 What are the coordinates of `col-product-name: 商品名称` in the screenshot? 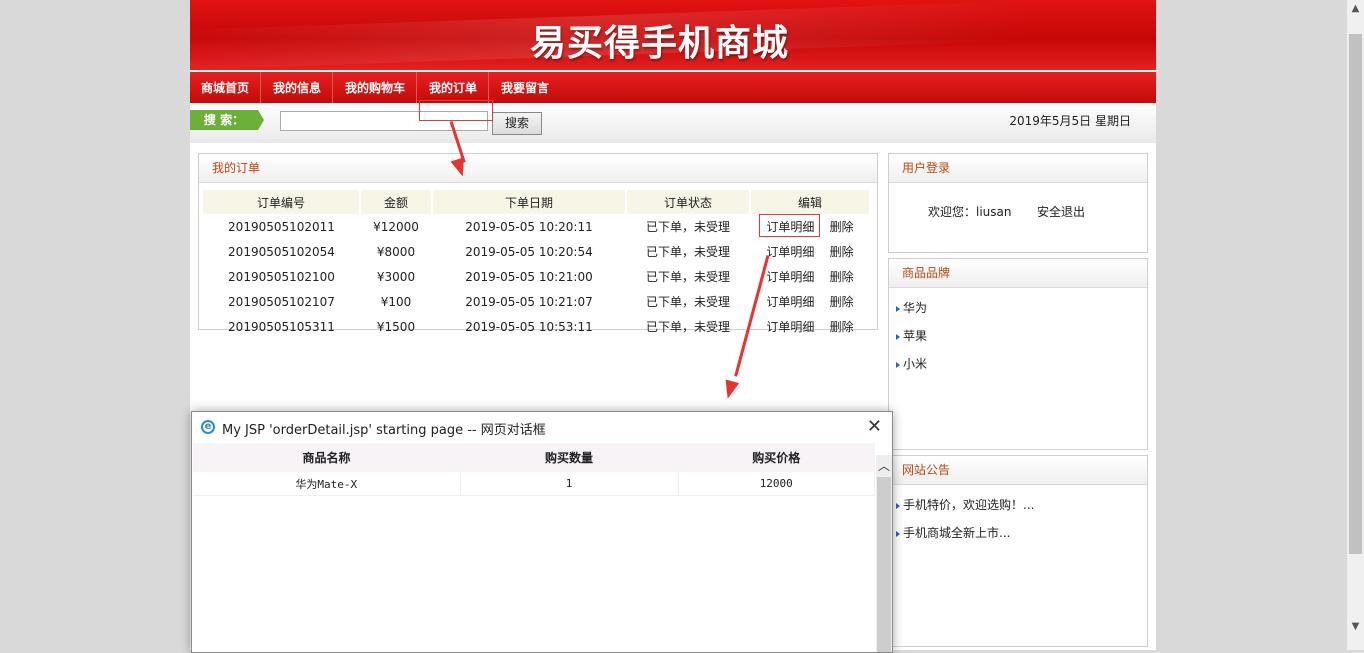 It's located at (326, 457).